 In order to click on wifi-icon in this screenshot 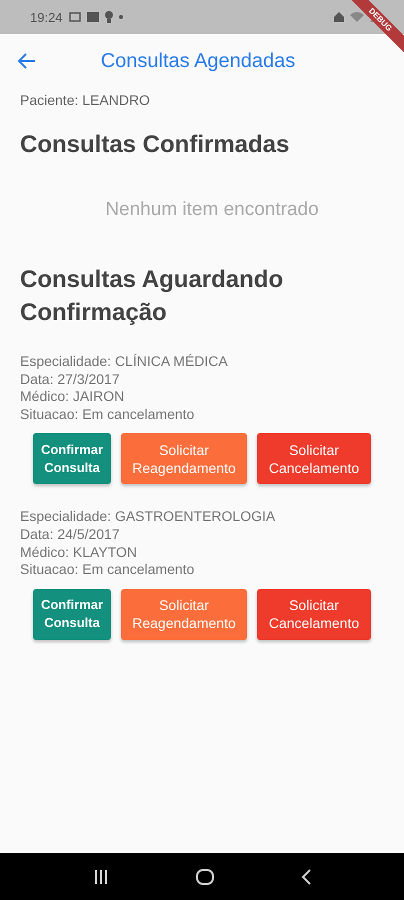, I will do `click(357, 17)`.